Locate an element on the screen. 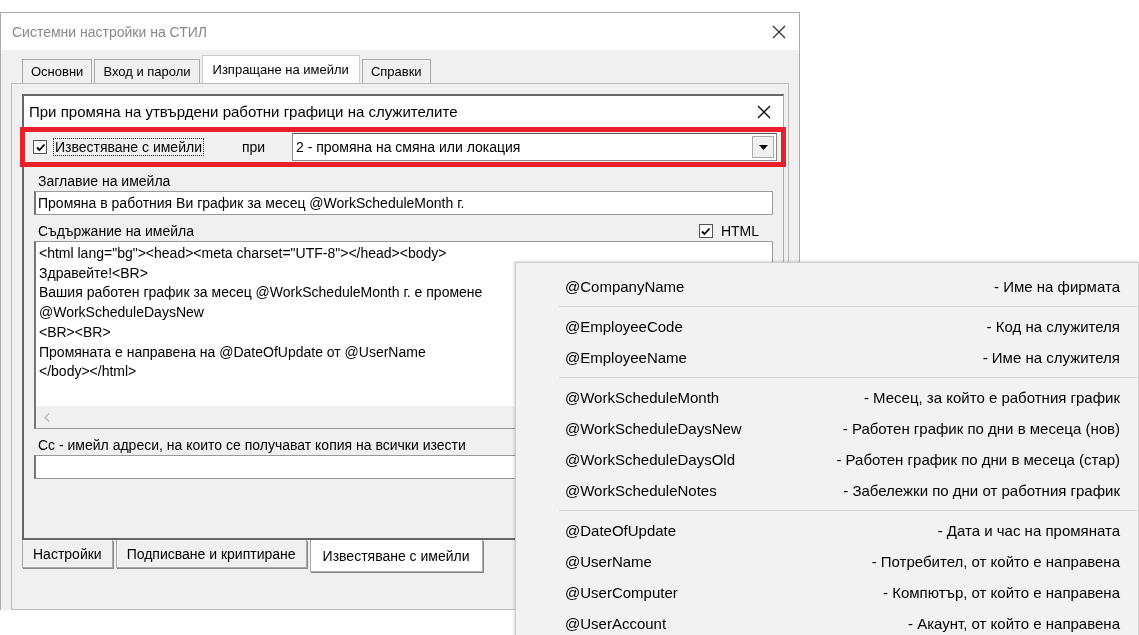 This screenshot has height=635, width=1139. menu-item: @UserName - Потребител, от който е направена is located at coordinates (827, 561).